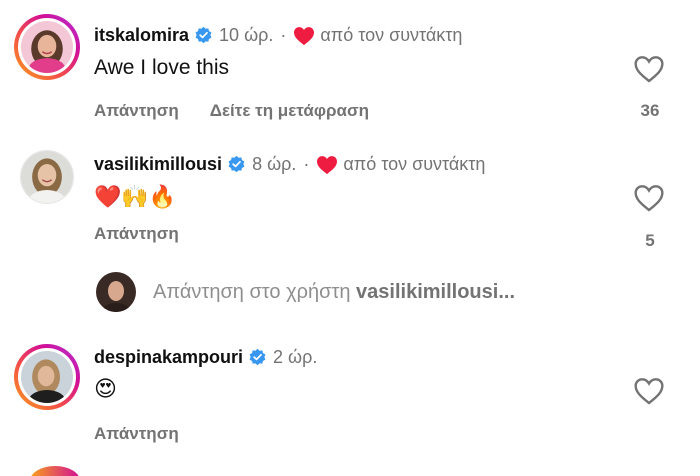 The height and width of the screenshot is (476, 700). What do you see at coordinates (158, 164) in the screenshot?
I see `username: vasilikimillousi` at bounding box center [158, 164].